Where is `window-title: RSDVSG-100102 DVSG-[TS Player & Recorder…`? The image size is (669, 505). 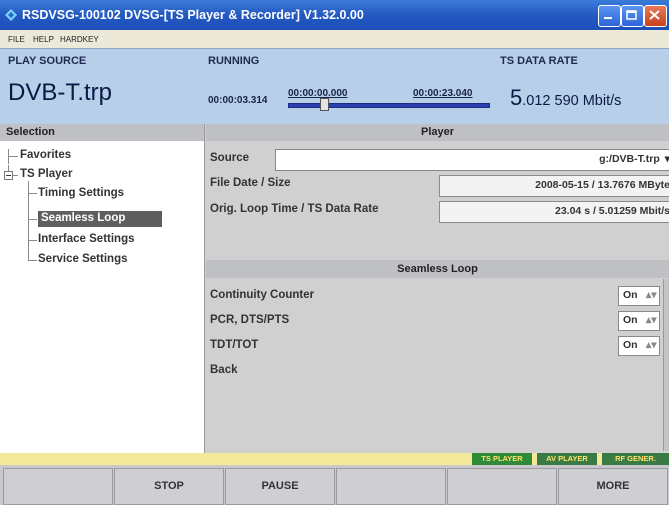 window-title: RSDVSG-100102 DVSG-[TS Player & Recorder… is located at coordinates (193, 15).